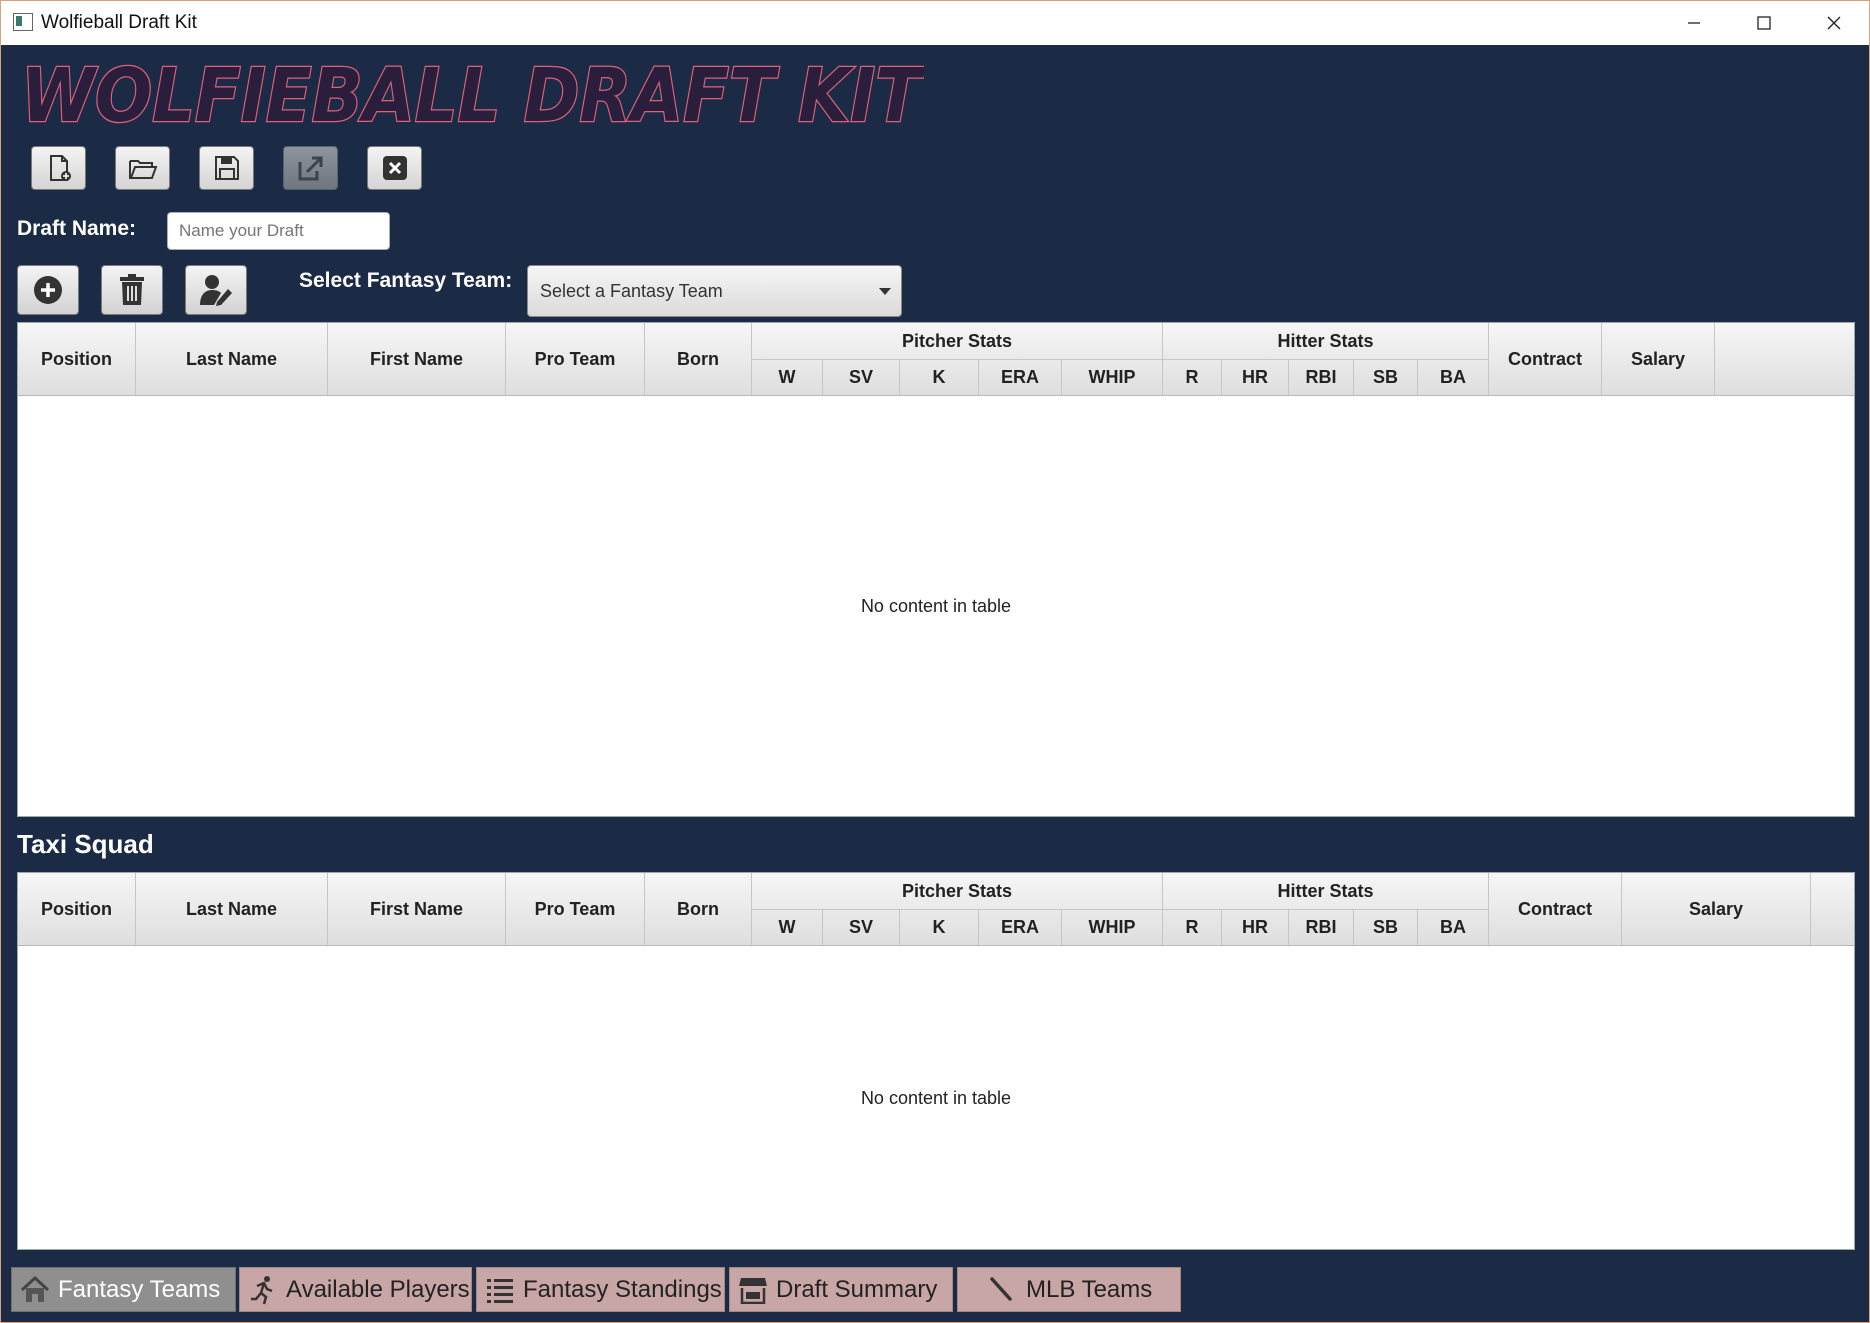 This screenshot has height=1323, width=1870. What do you see at coordinates (139, 1289) in the screenshot?
I see `tab-label: Fantasy Teams` at bounding box center [139, 1289].